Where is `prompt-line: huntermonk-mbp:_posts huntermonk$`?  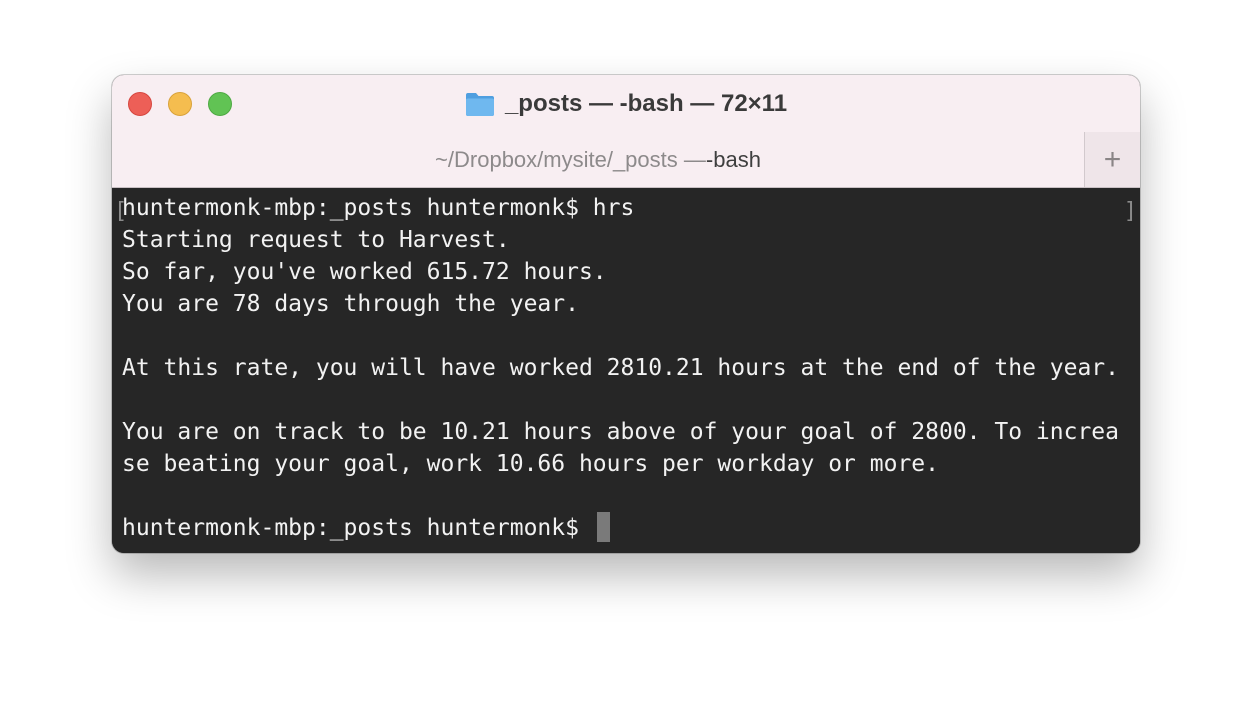 prompt-line: huntermonk-mbp:_posts huntermonk$ is located at coordinates (631, 528).